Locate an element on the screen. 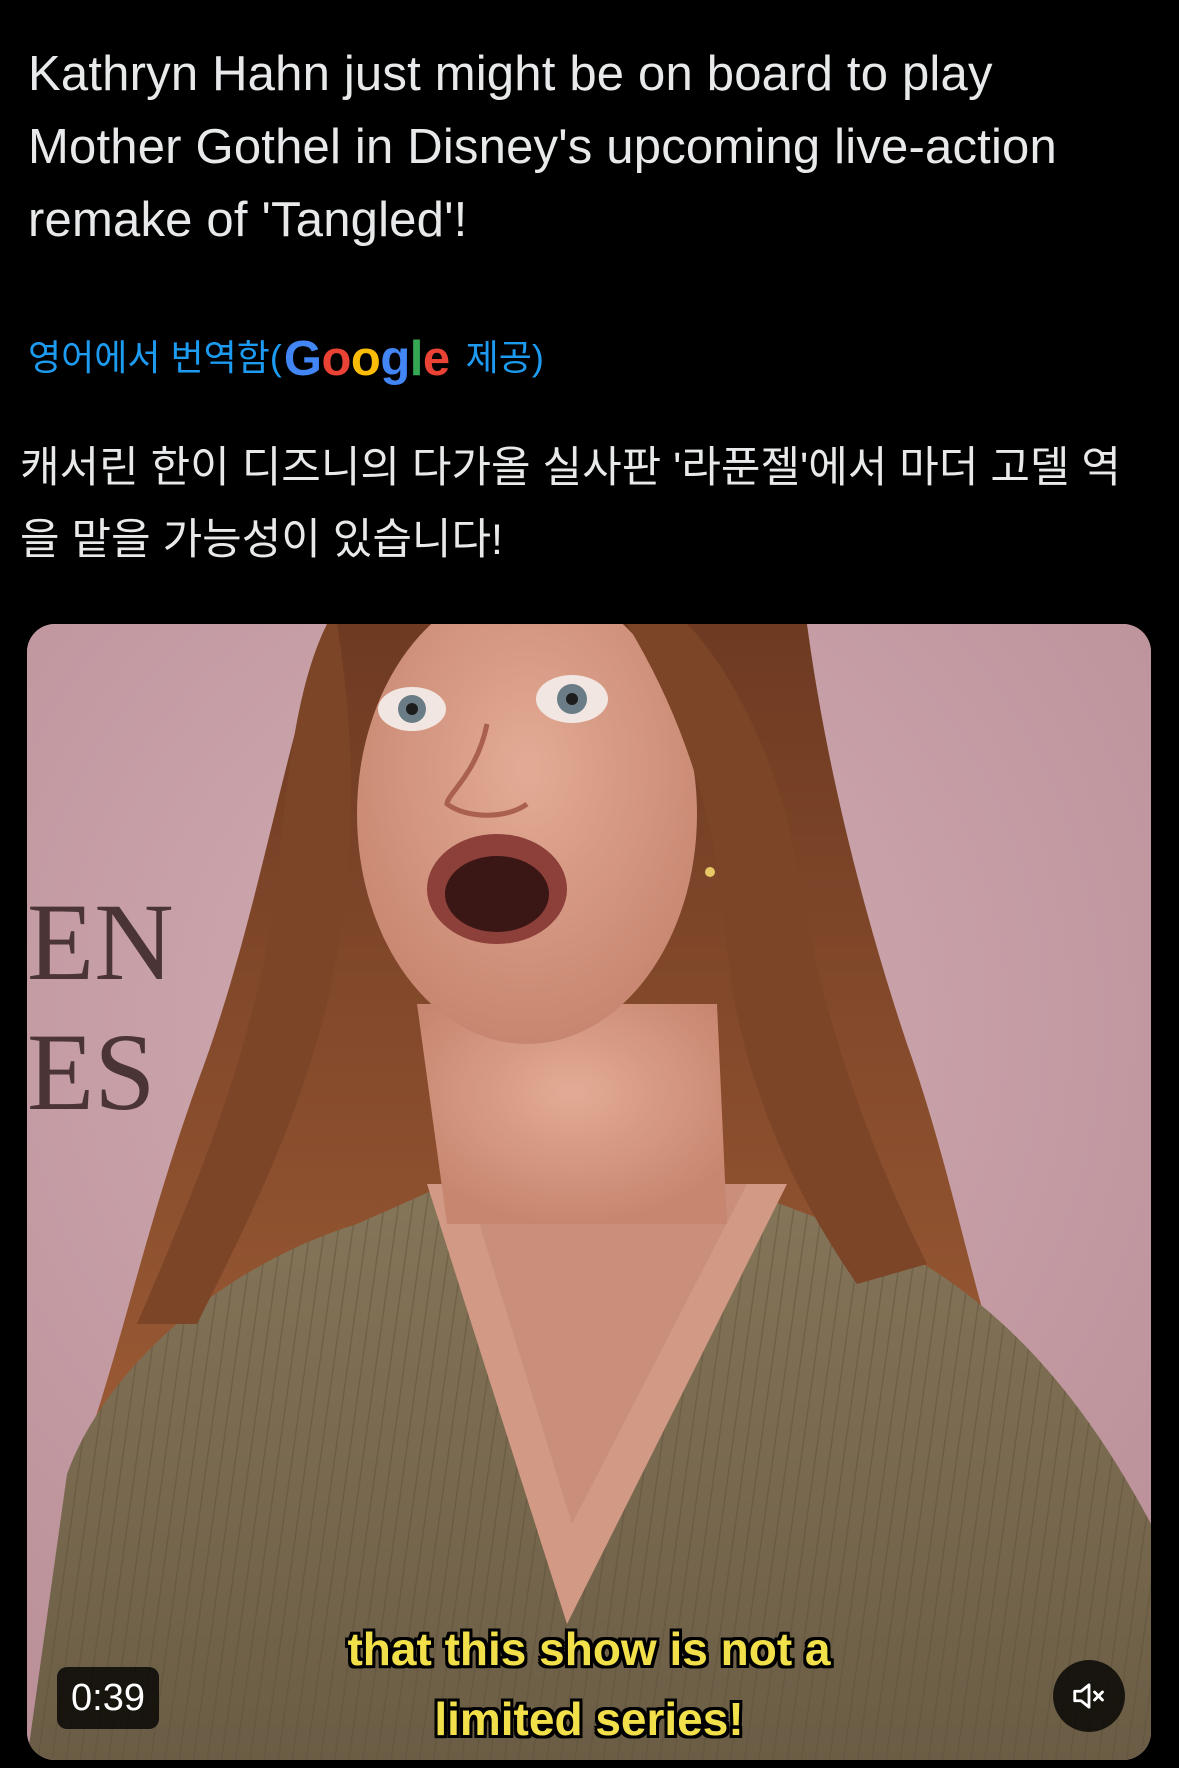 This screenshot has width=1179, height=1768. video-caption: that this show is not a limited series! is located at coordinates (589, 1684).